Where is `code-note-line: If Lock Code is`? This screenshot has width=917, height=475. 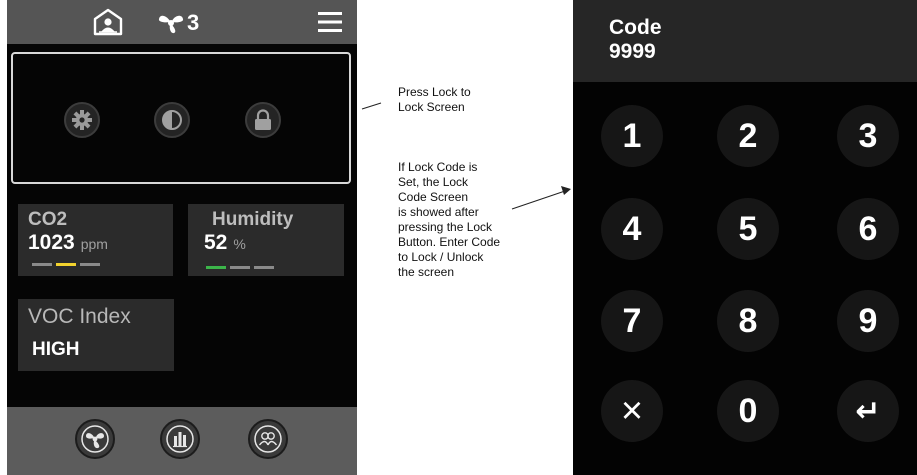
code-note-line: If Lock Code is is located at coordinates (438, 167).